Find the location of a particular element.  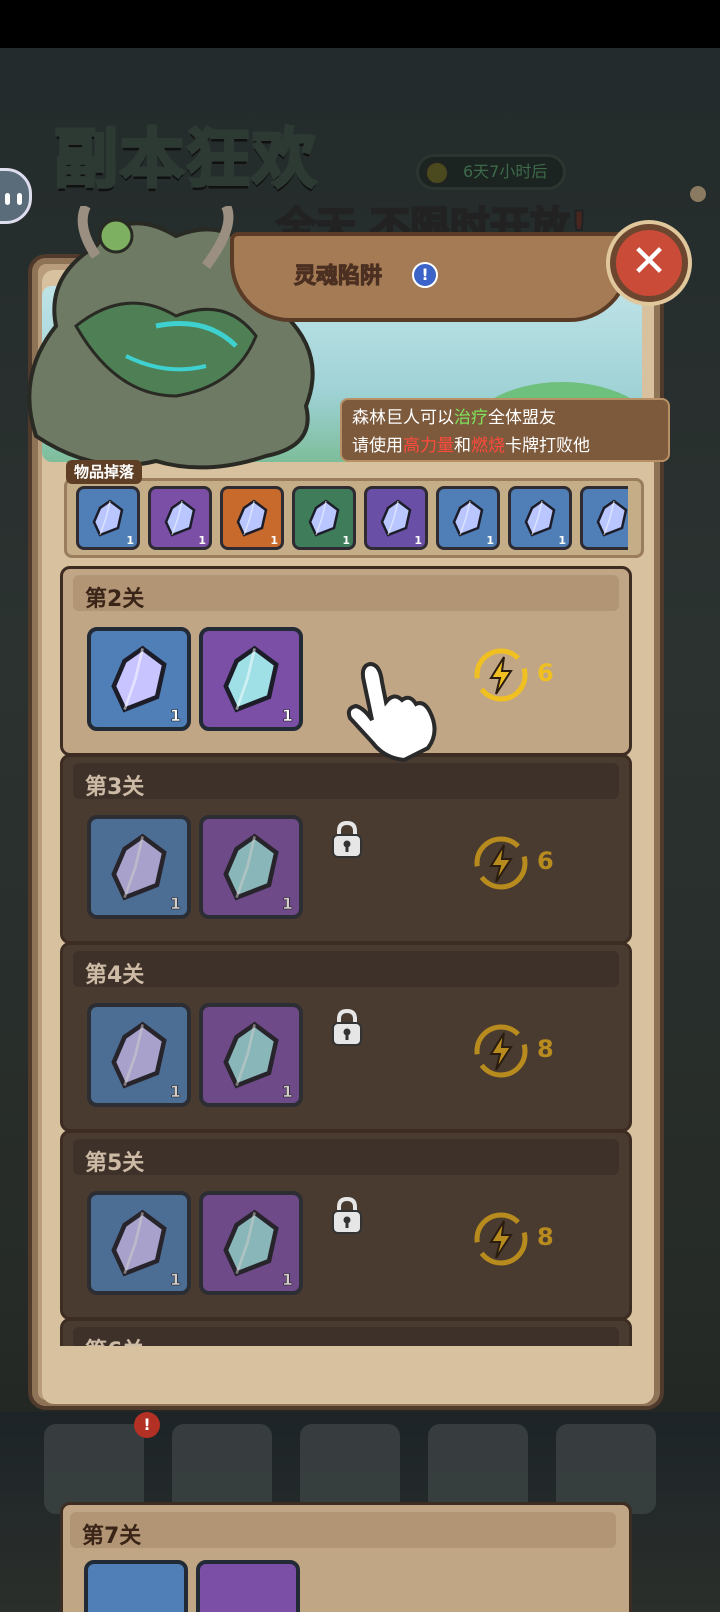

boss-description: 森林巨人可以治疗全体盟友 请使用高力量和燃烧卡牌打败他 is located at coordinates (505, 430).